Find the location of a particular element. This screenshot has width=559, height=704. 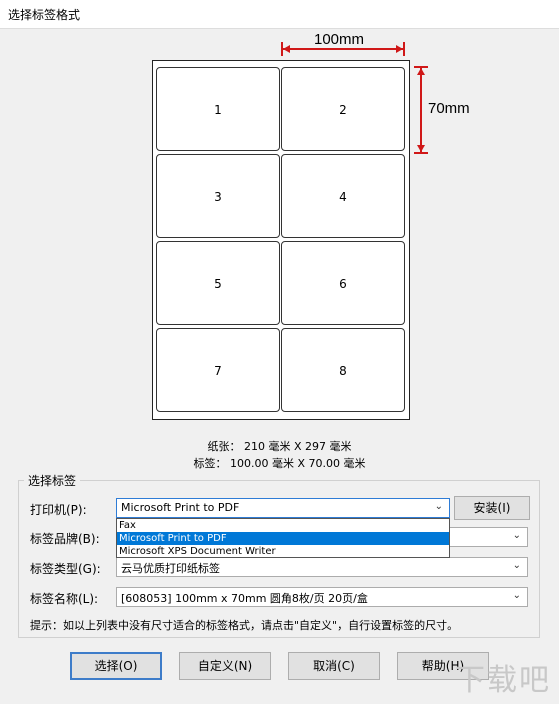

printer-select: Microsoft Print to PDF ⌄ is located at coordinates (283, 508).